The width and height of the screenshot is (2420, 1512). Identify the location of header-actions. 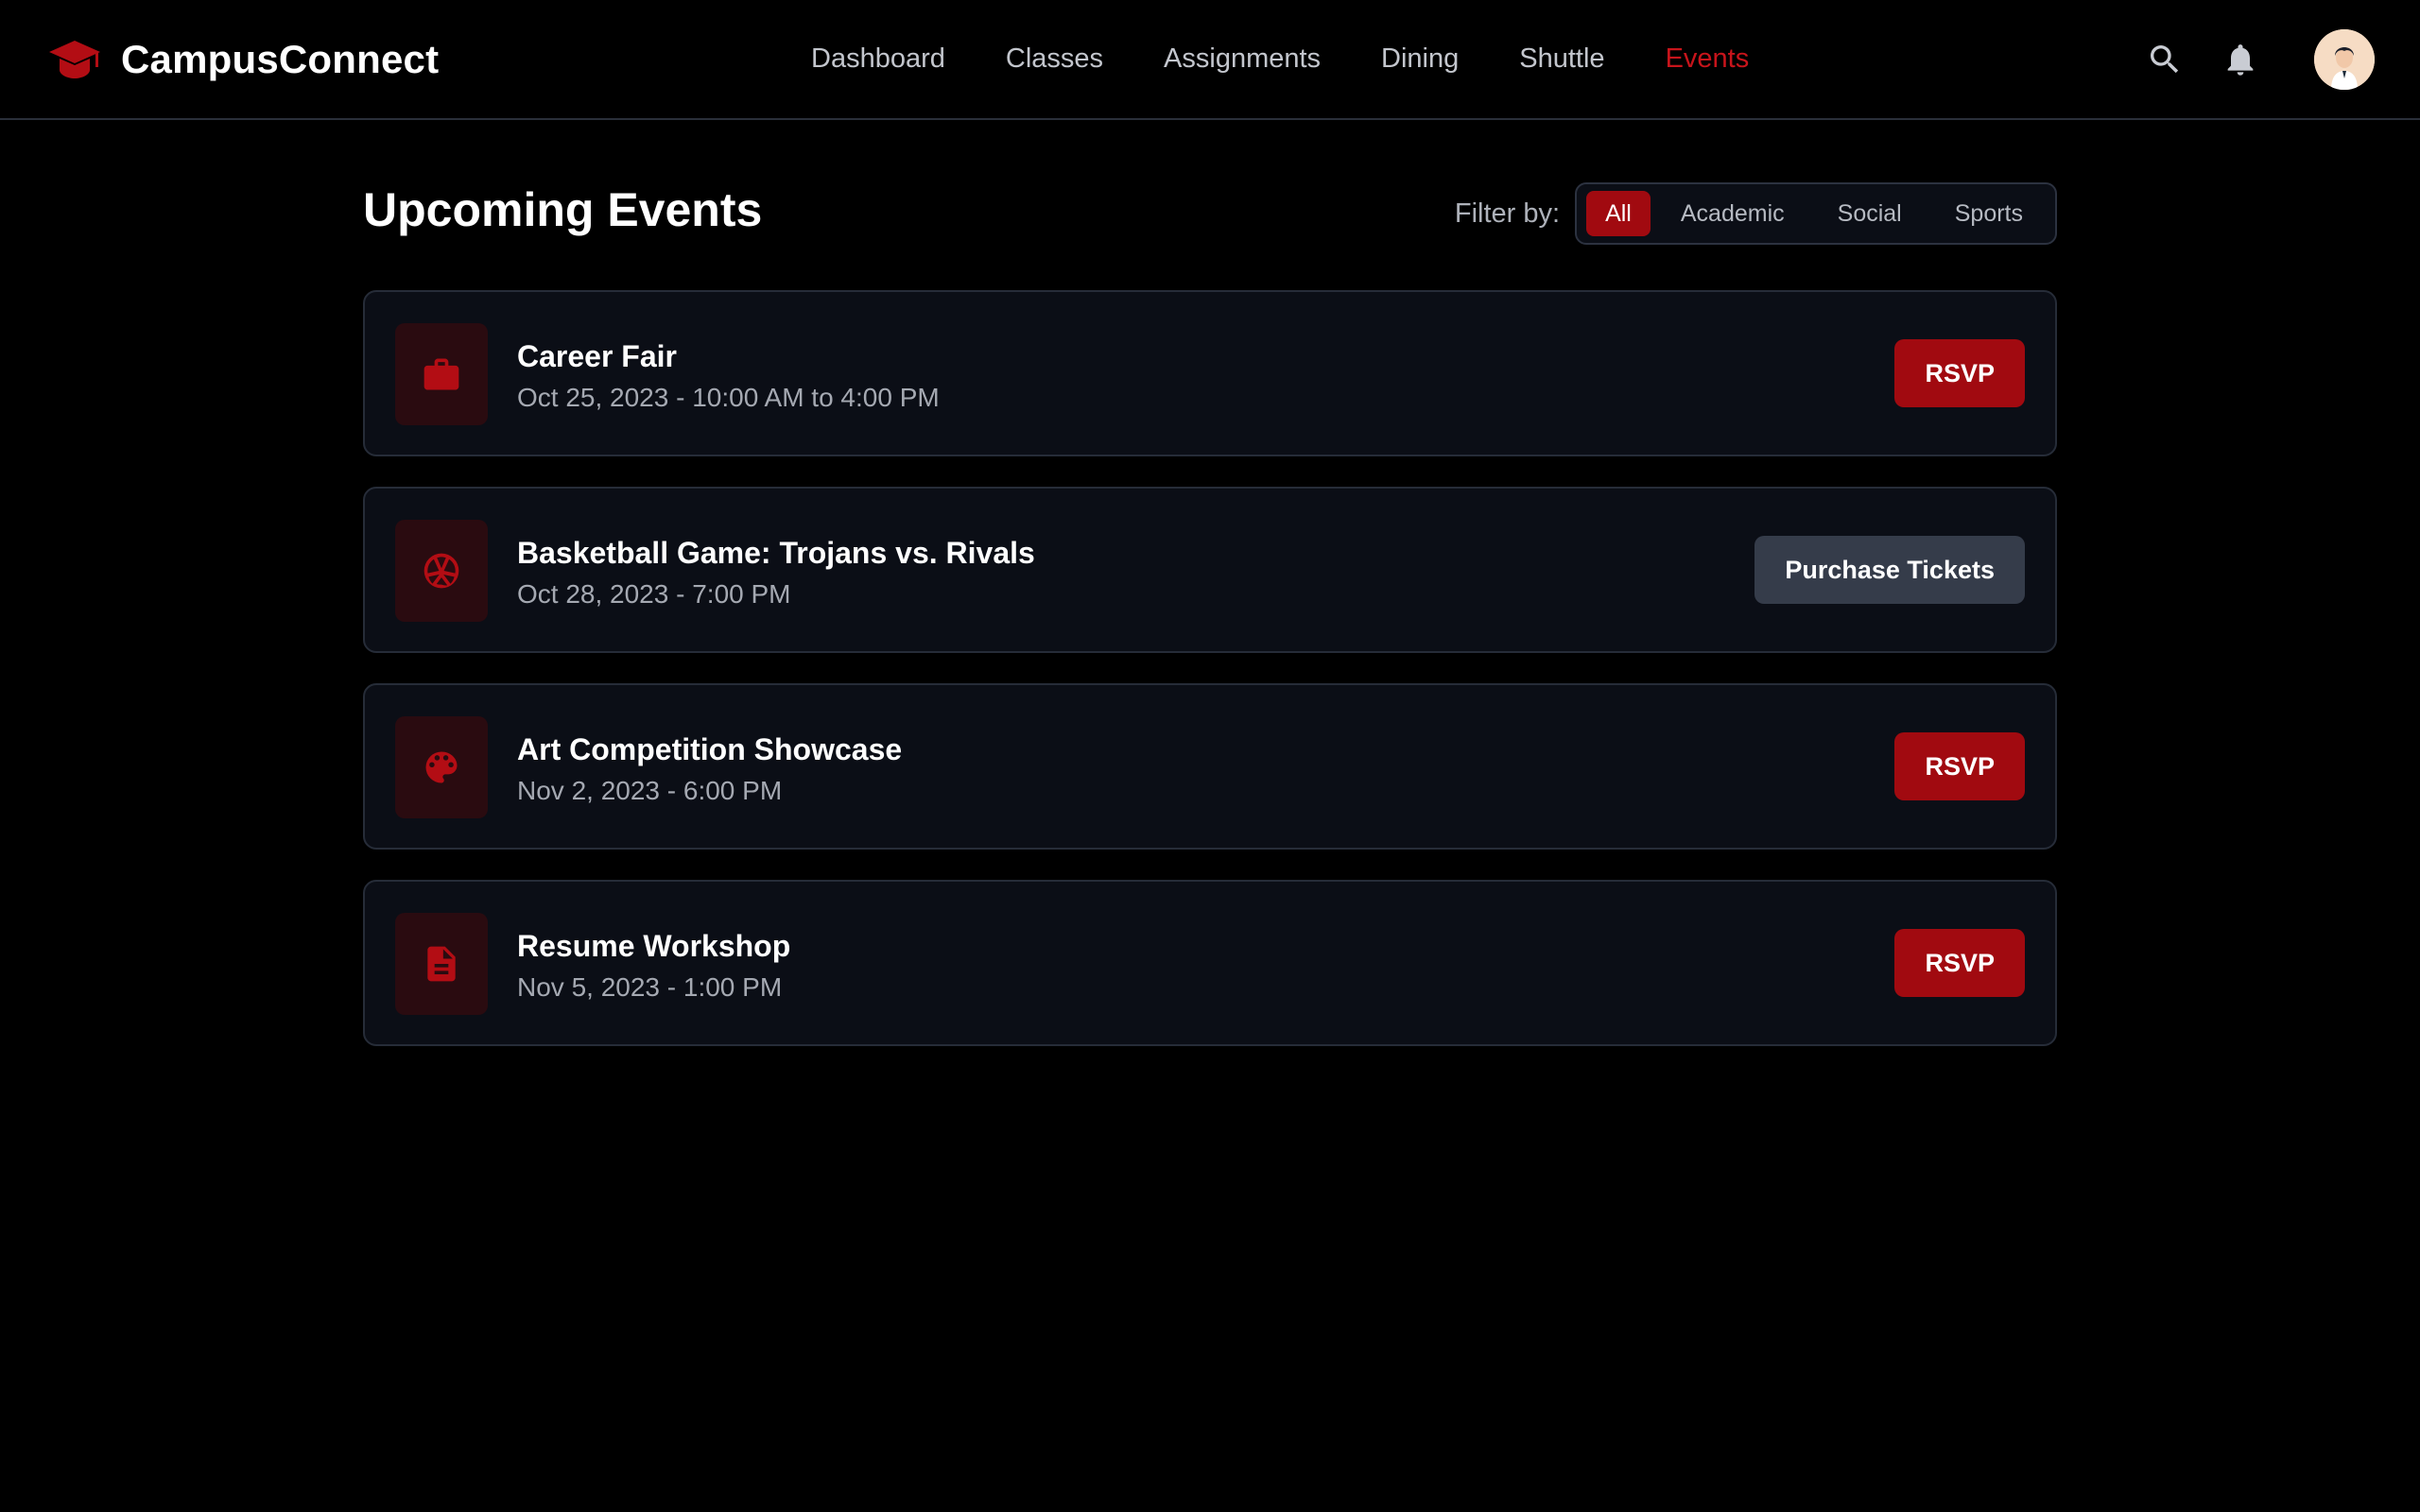
(2260, 59).